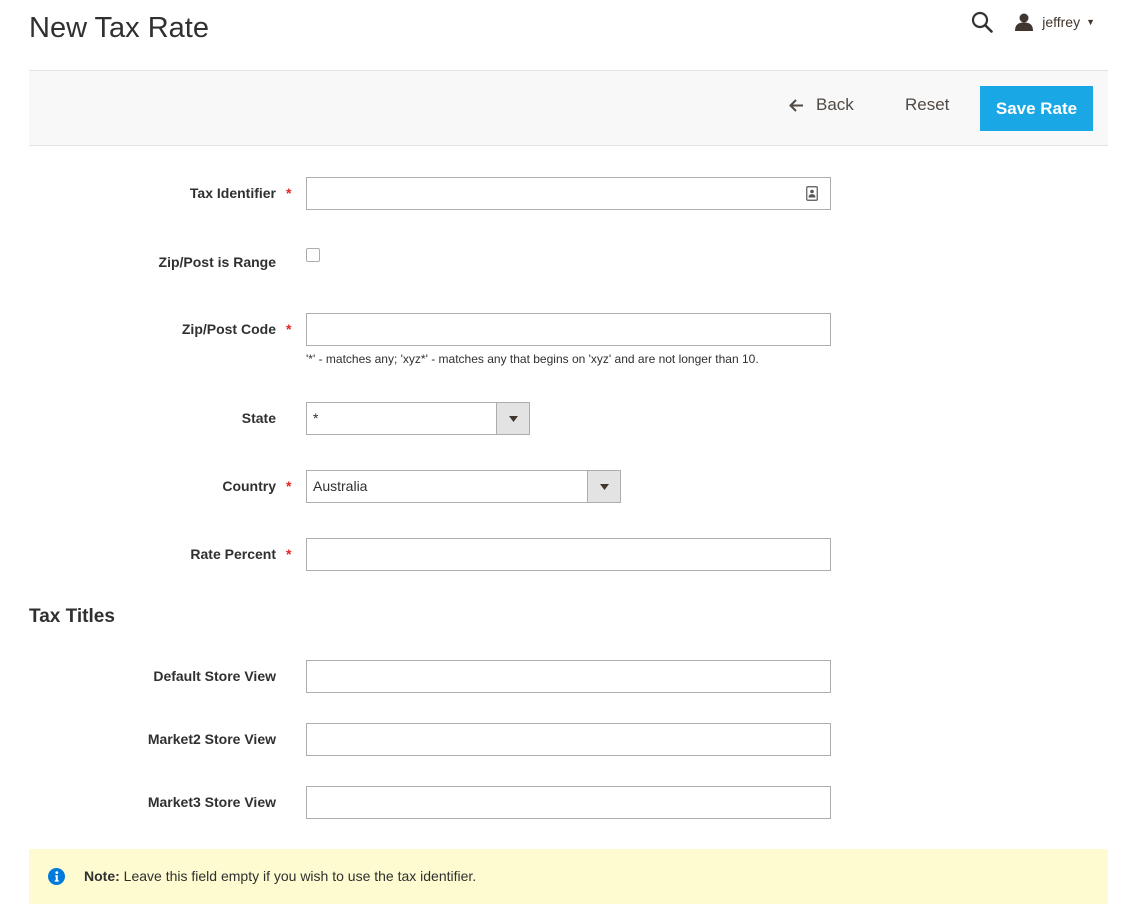 This screenshot has width=1129, height=922. What do you see at coordinates (258, 418) in the screenshot?
I see `state-label: State` at bounding box center [258, 418].